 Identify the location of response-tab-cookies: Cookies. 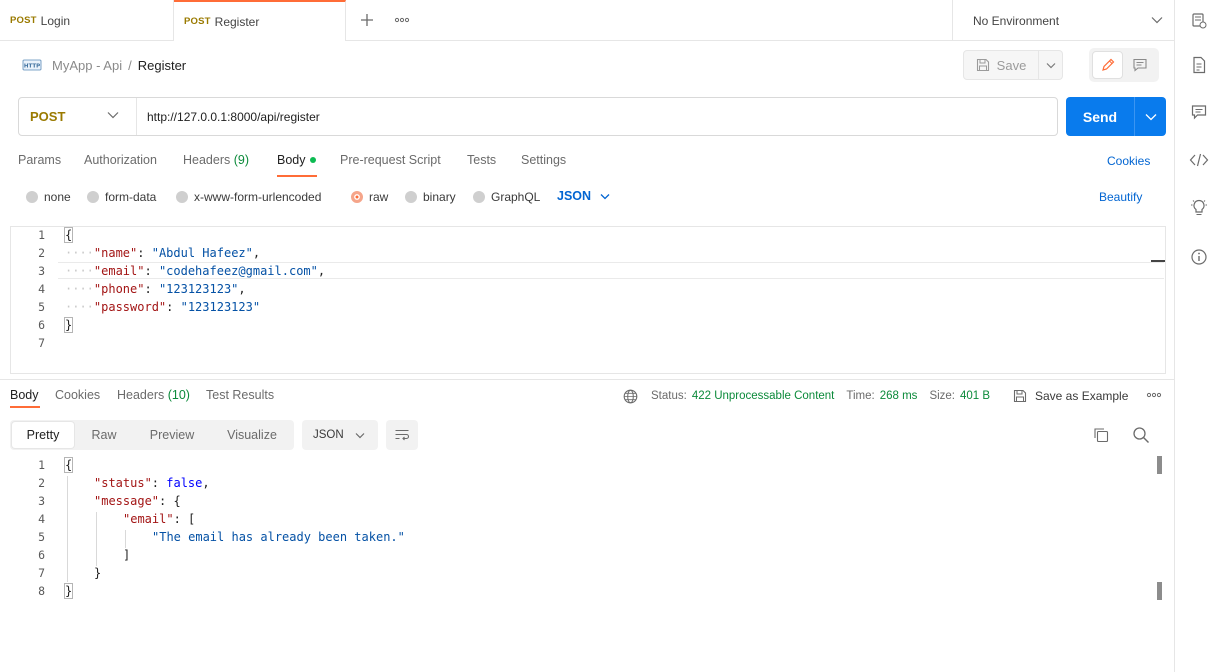
(77, 395).